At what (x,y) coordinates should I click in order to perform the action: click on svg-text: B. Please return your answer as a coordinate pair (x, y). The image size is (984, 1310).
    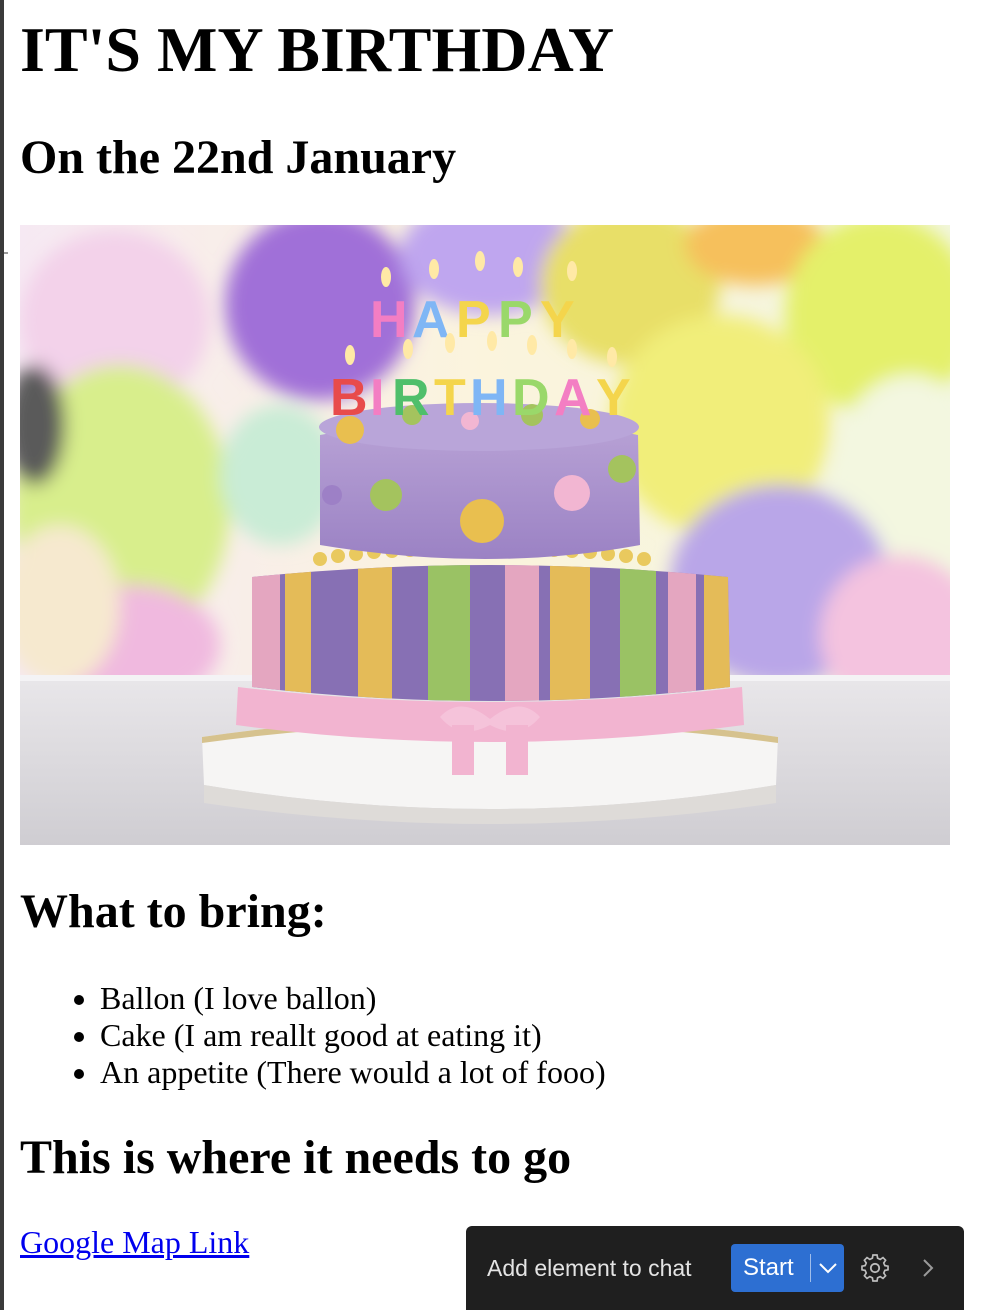
    Looking at the image, I should click on (349, 398).